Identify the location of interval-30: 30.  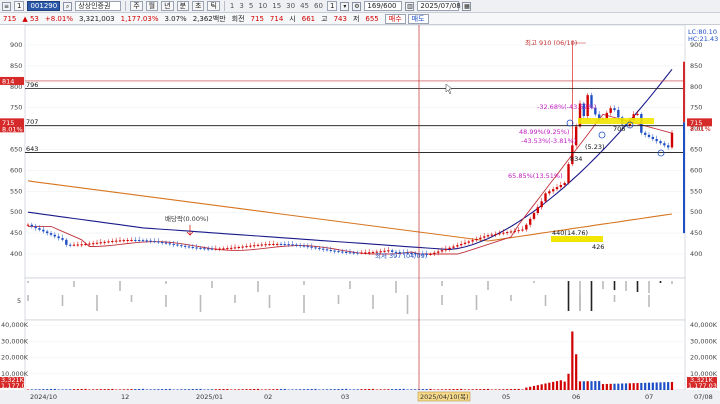
(290, 6).